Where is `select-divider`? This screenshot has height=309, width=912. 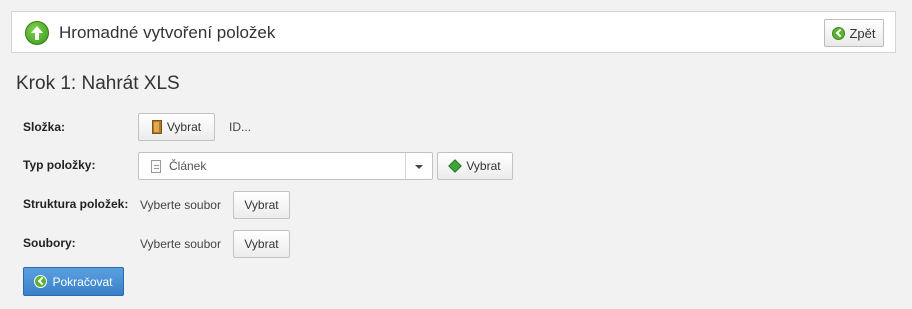
select-divider is located at coordinates (405, 166).